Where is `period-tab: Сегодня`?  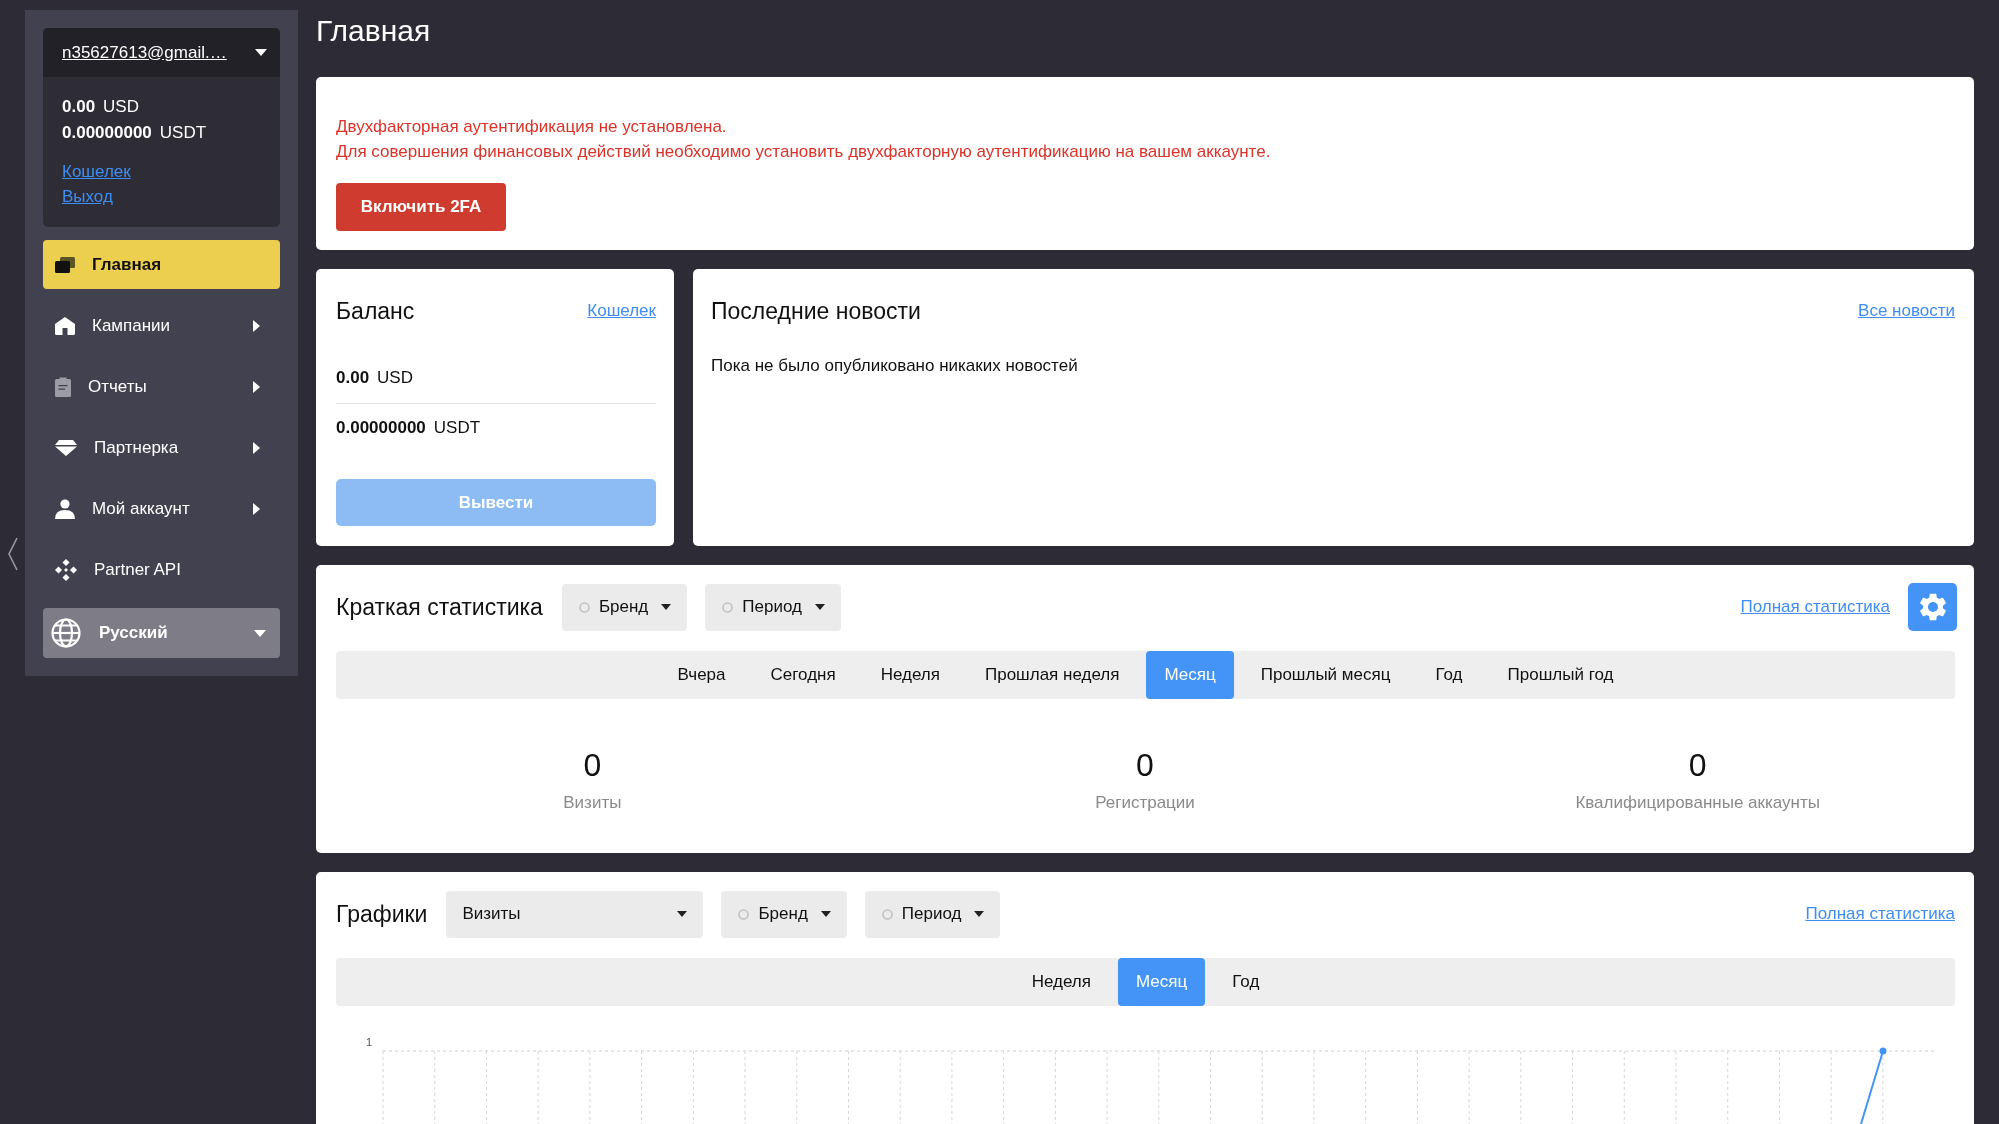
period-tab: Сегодня is located at coordinates (803, 675).